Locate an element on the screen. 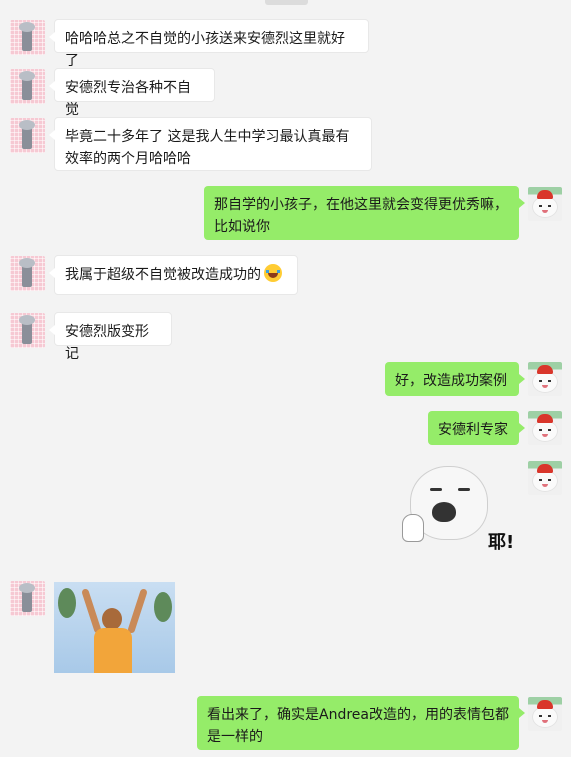 The image size is (571, 757). message-bubble-left: 毕竟二十多年了 这是我人生中学习最认真最有效率的两个月哈哈哈 is located at coordinates (210, 144).